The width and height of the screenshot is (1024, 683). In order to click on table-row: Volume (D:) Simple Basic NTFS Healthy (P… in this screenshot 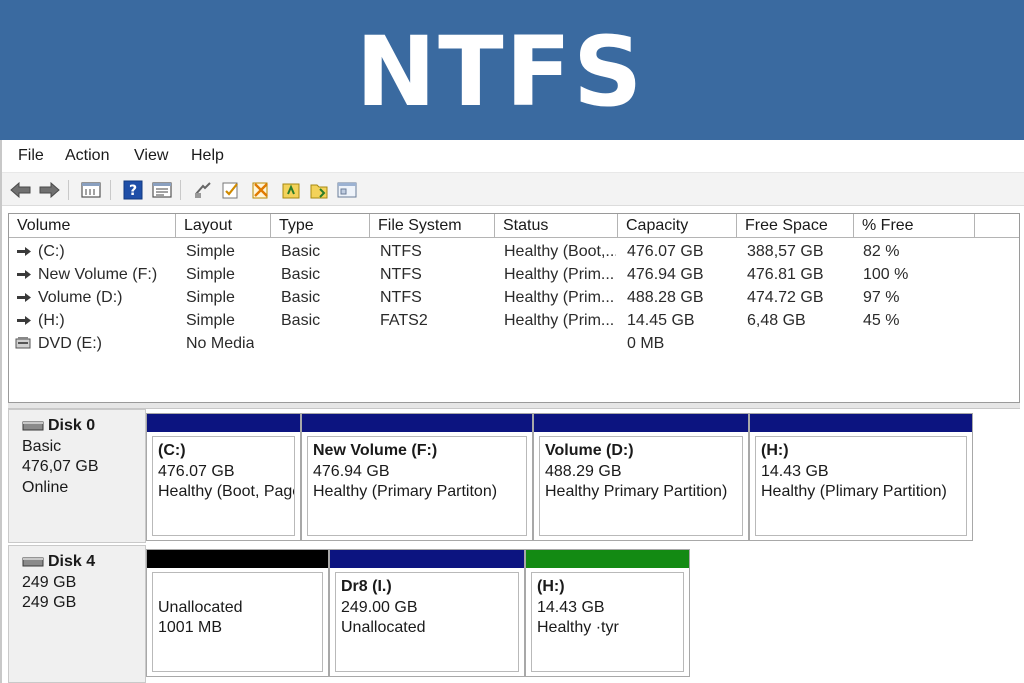, I will do `click(514, 297)`.